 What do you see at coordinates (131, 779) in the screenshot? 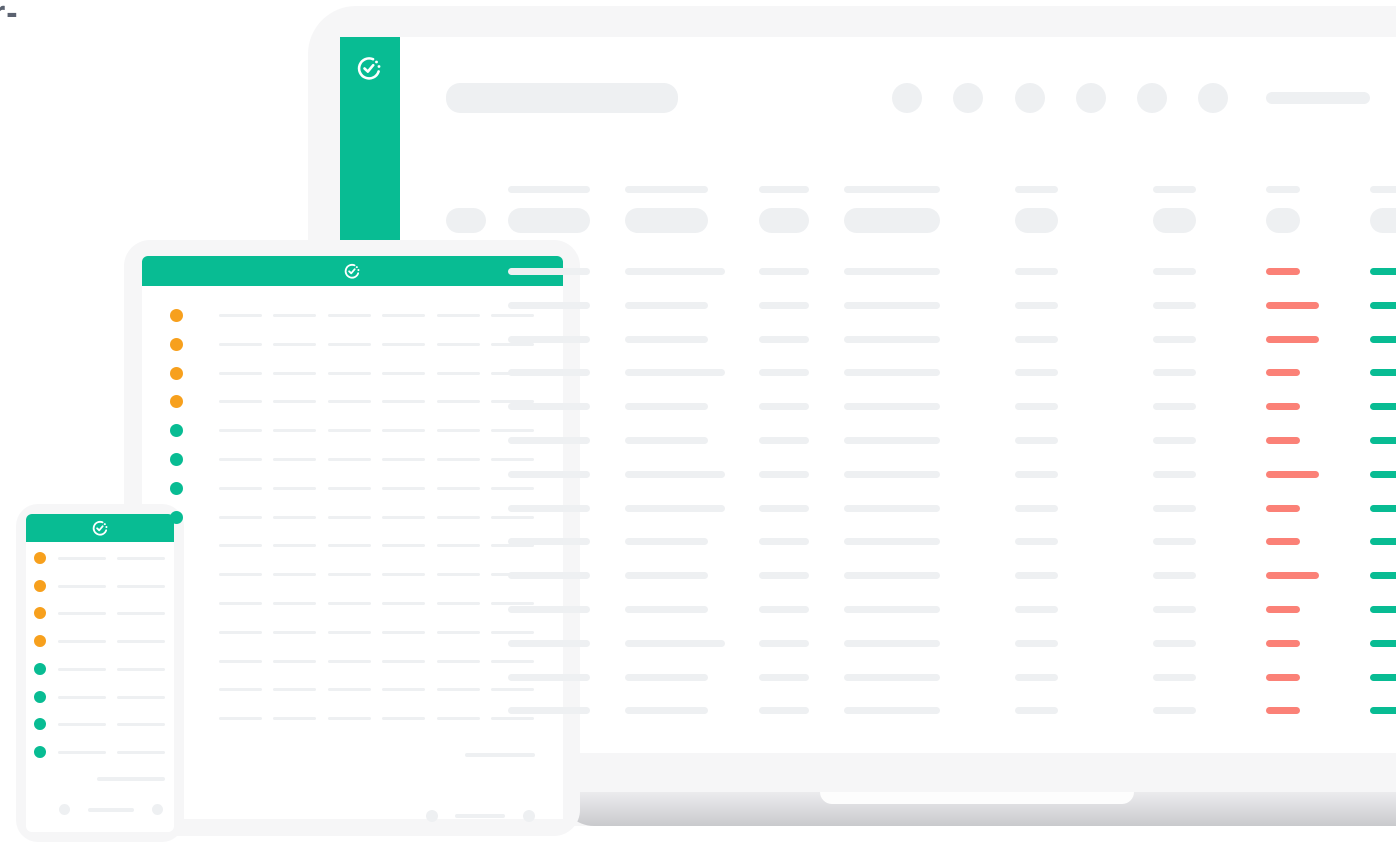
I see `footer-text-placeholder` at bounding box center [131, 779].